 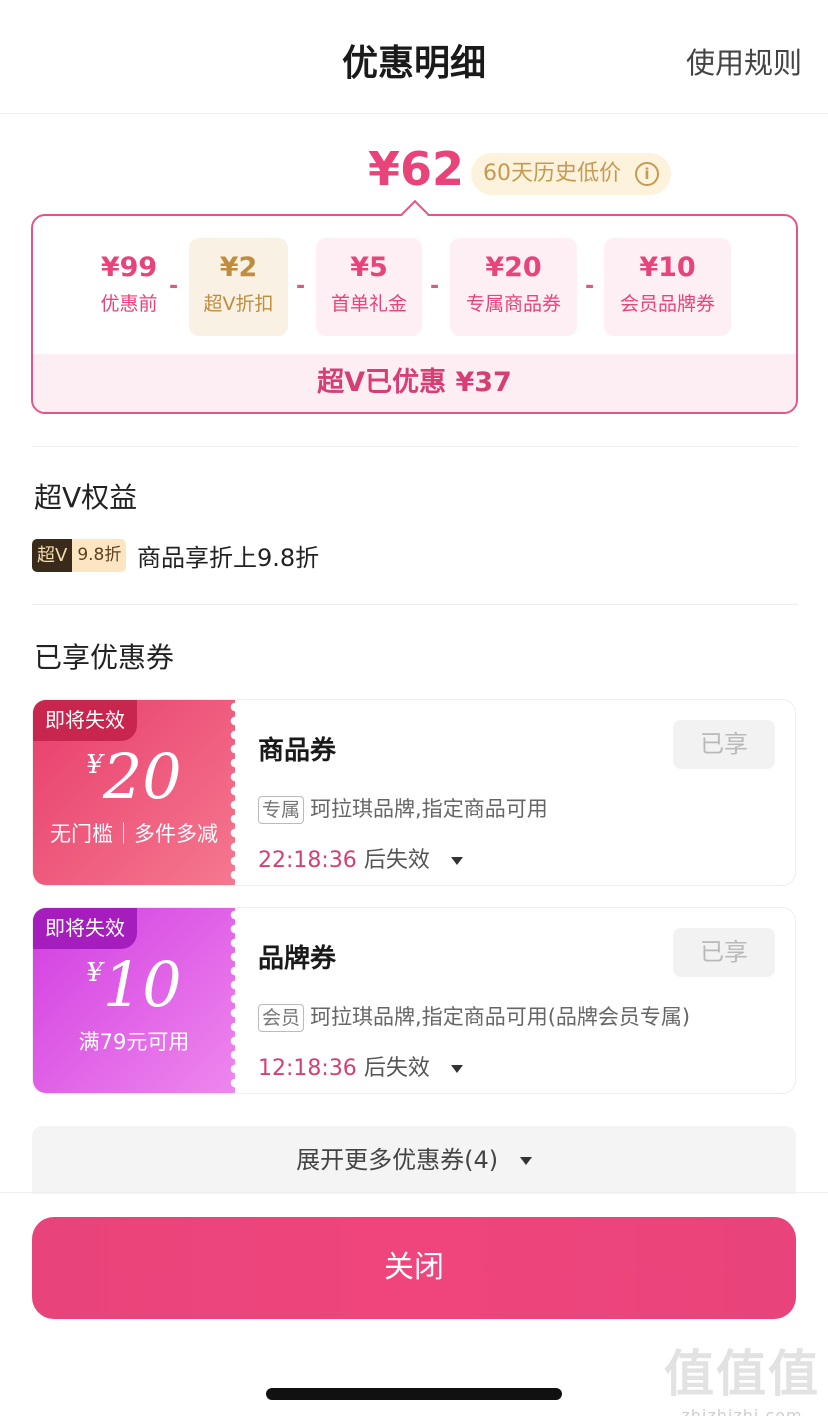 What do you see at coordinates (667, 304) in the screenshot?
I see `calc-label: 会员品牌券` at bounding box center [667, 304].